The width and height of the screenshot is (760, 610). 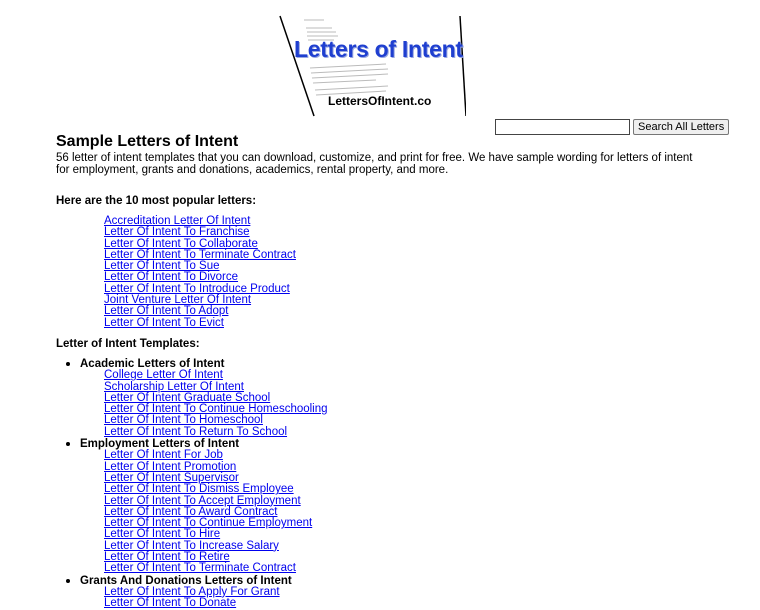 I want to click on template-link: Letter Of Intent For Job, so click(x=163, y=455).